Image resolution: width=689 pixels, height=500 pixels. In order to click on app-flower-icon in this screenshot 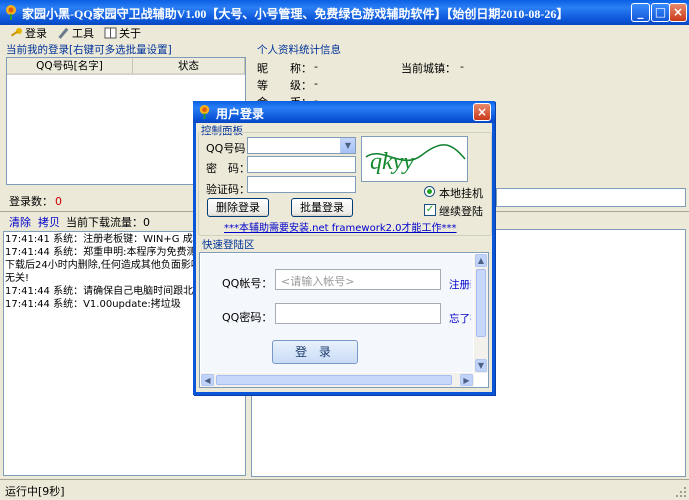, I will do `click(11, 12)`.